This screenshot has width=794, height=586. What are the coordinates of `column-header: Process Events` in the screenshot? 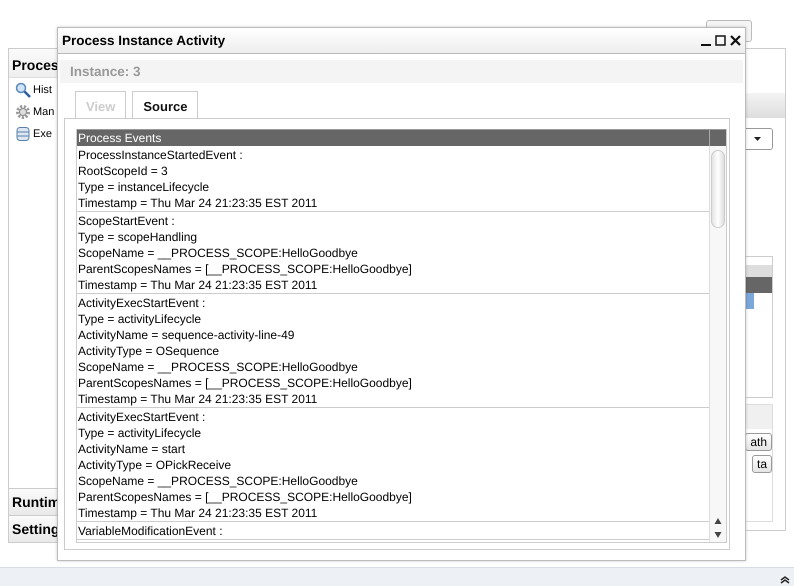 It's located at (119, 138).